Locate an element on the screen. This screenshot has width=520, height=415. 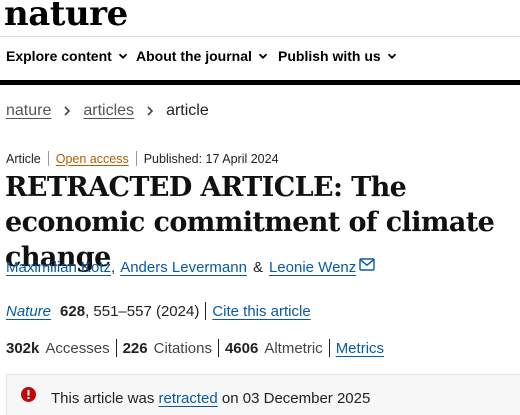
site-logo: nature is located at coordinates (66, 17).